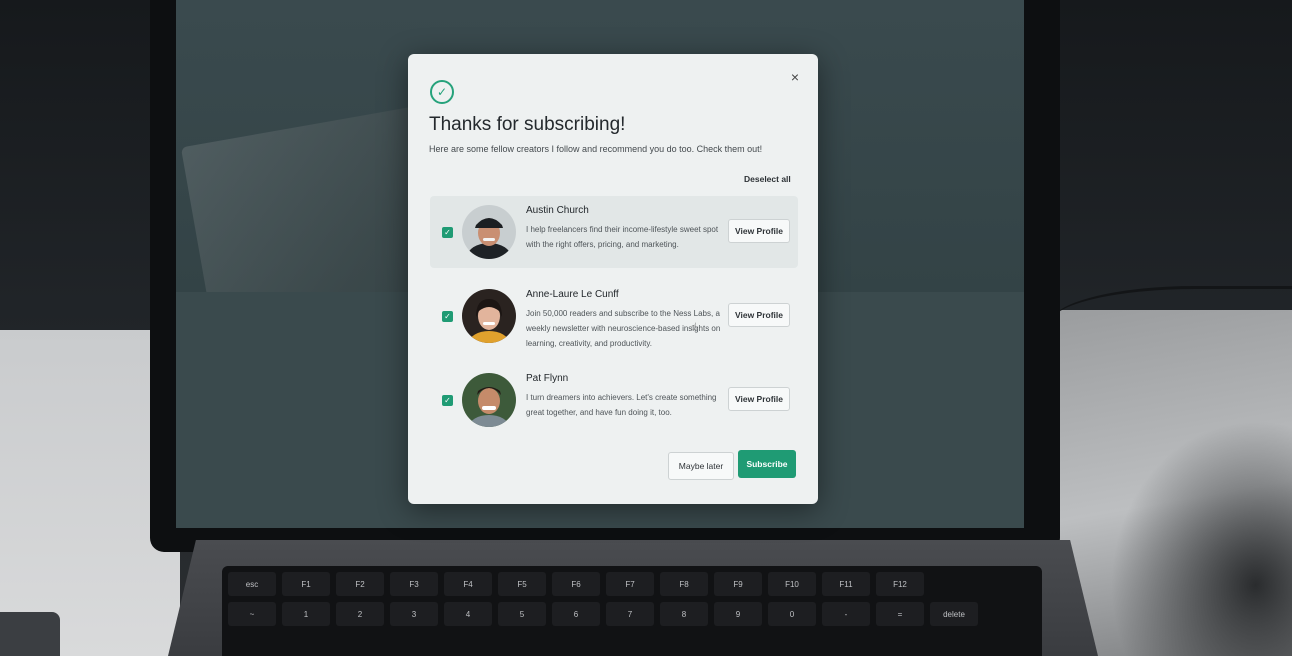 The image size is (1292, 656). What do you see at coordinates (360, 584) in the screenshot?
I see `keyboard-key: F2` at bounding box center [360, 584].